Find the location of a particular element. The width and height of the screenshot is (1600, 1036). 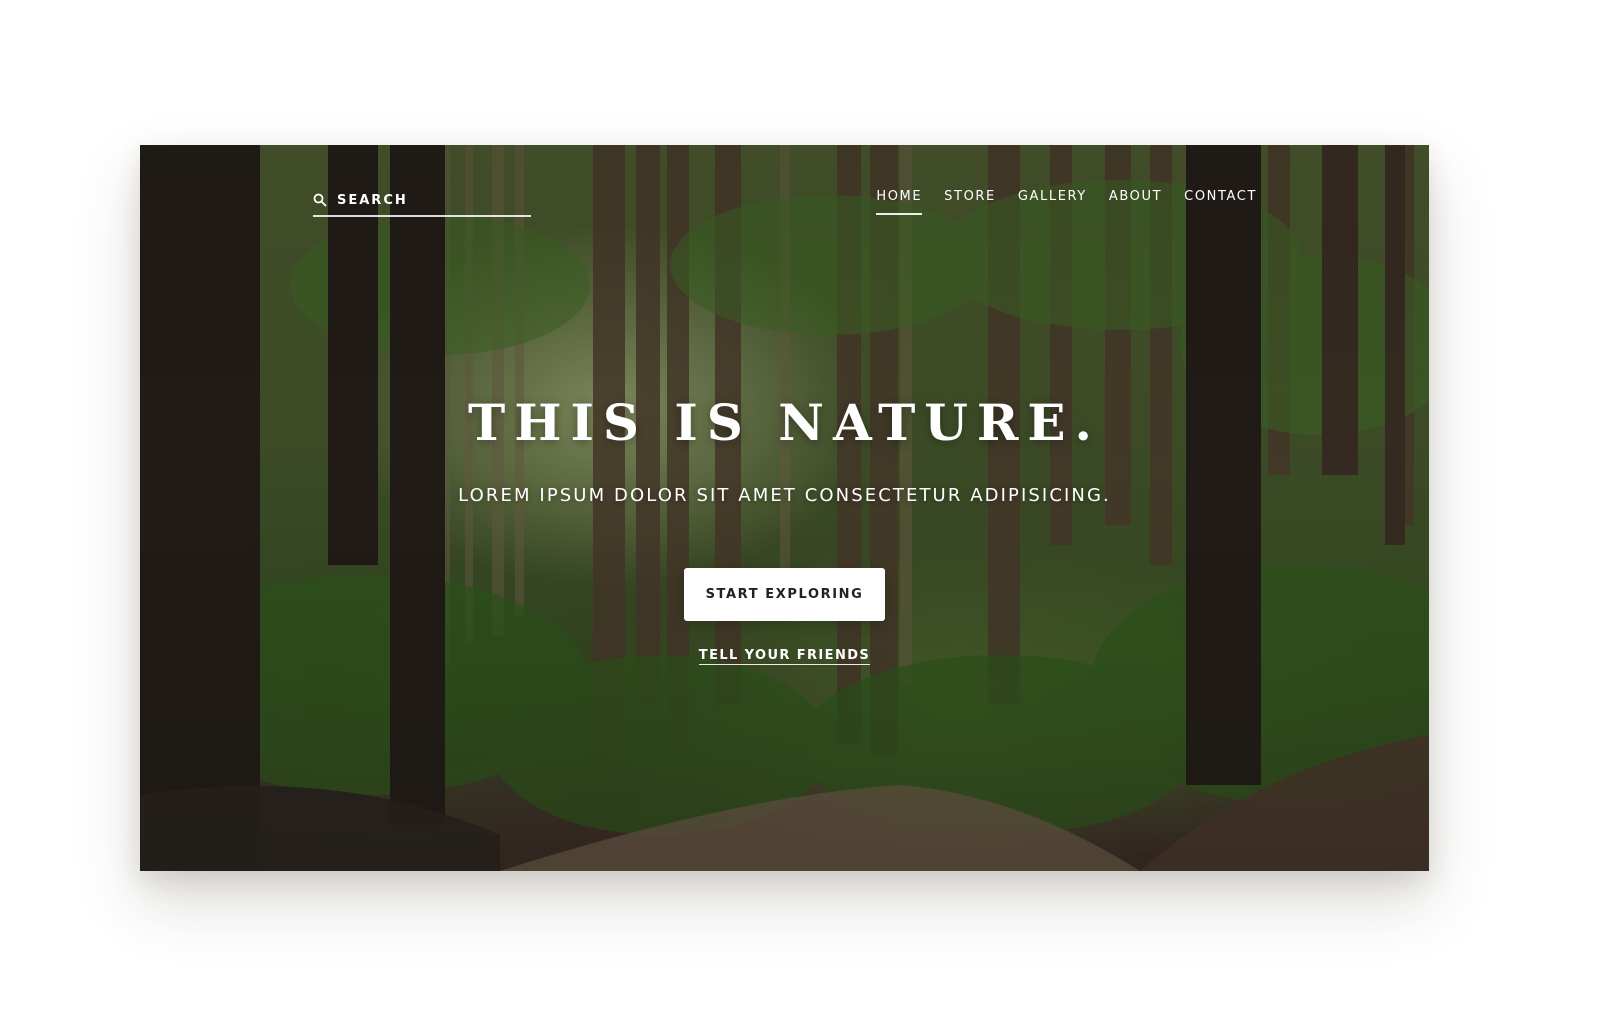

nav-item-store: STORE is located at coordinates (970, 202).